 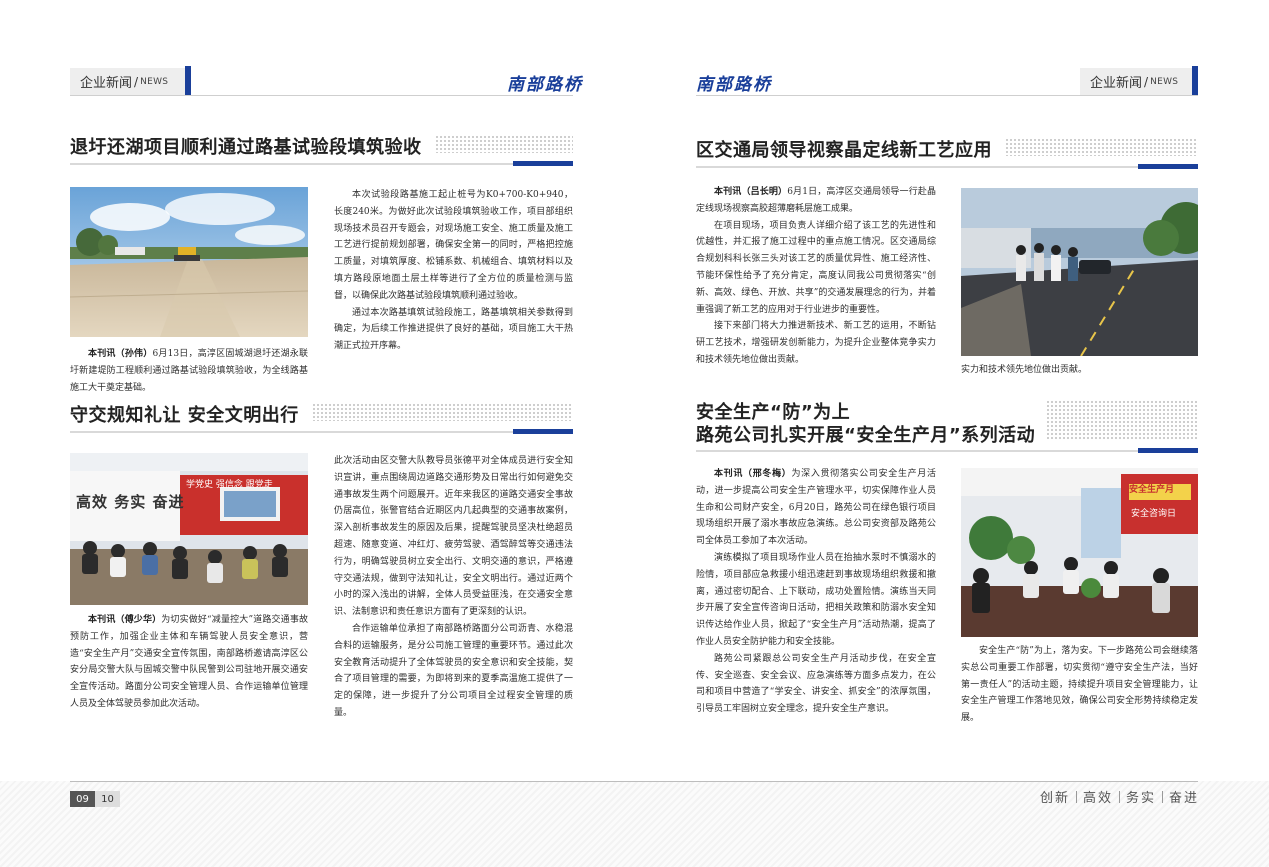 I want to click on byline: 本刊讯（傅少华）, so click(x=125, y=620).